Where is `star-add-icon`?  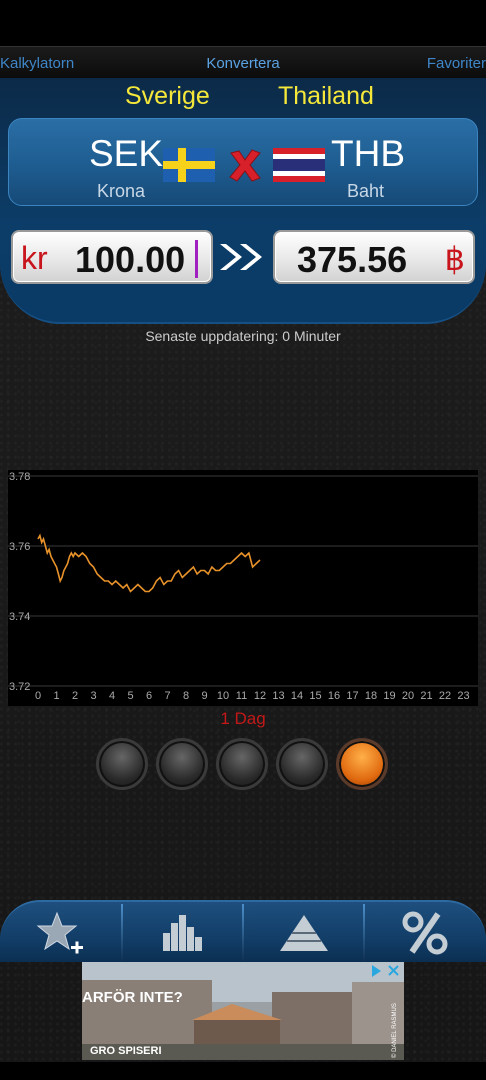 star-add-icon is located at coordinates (59, 932).